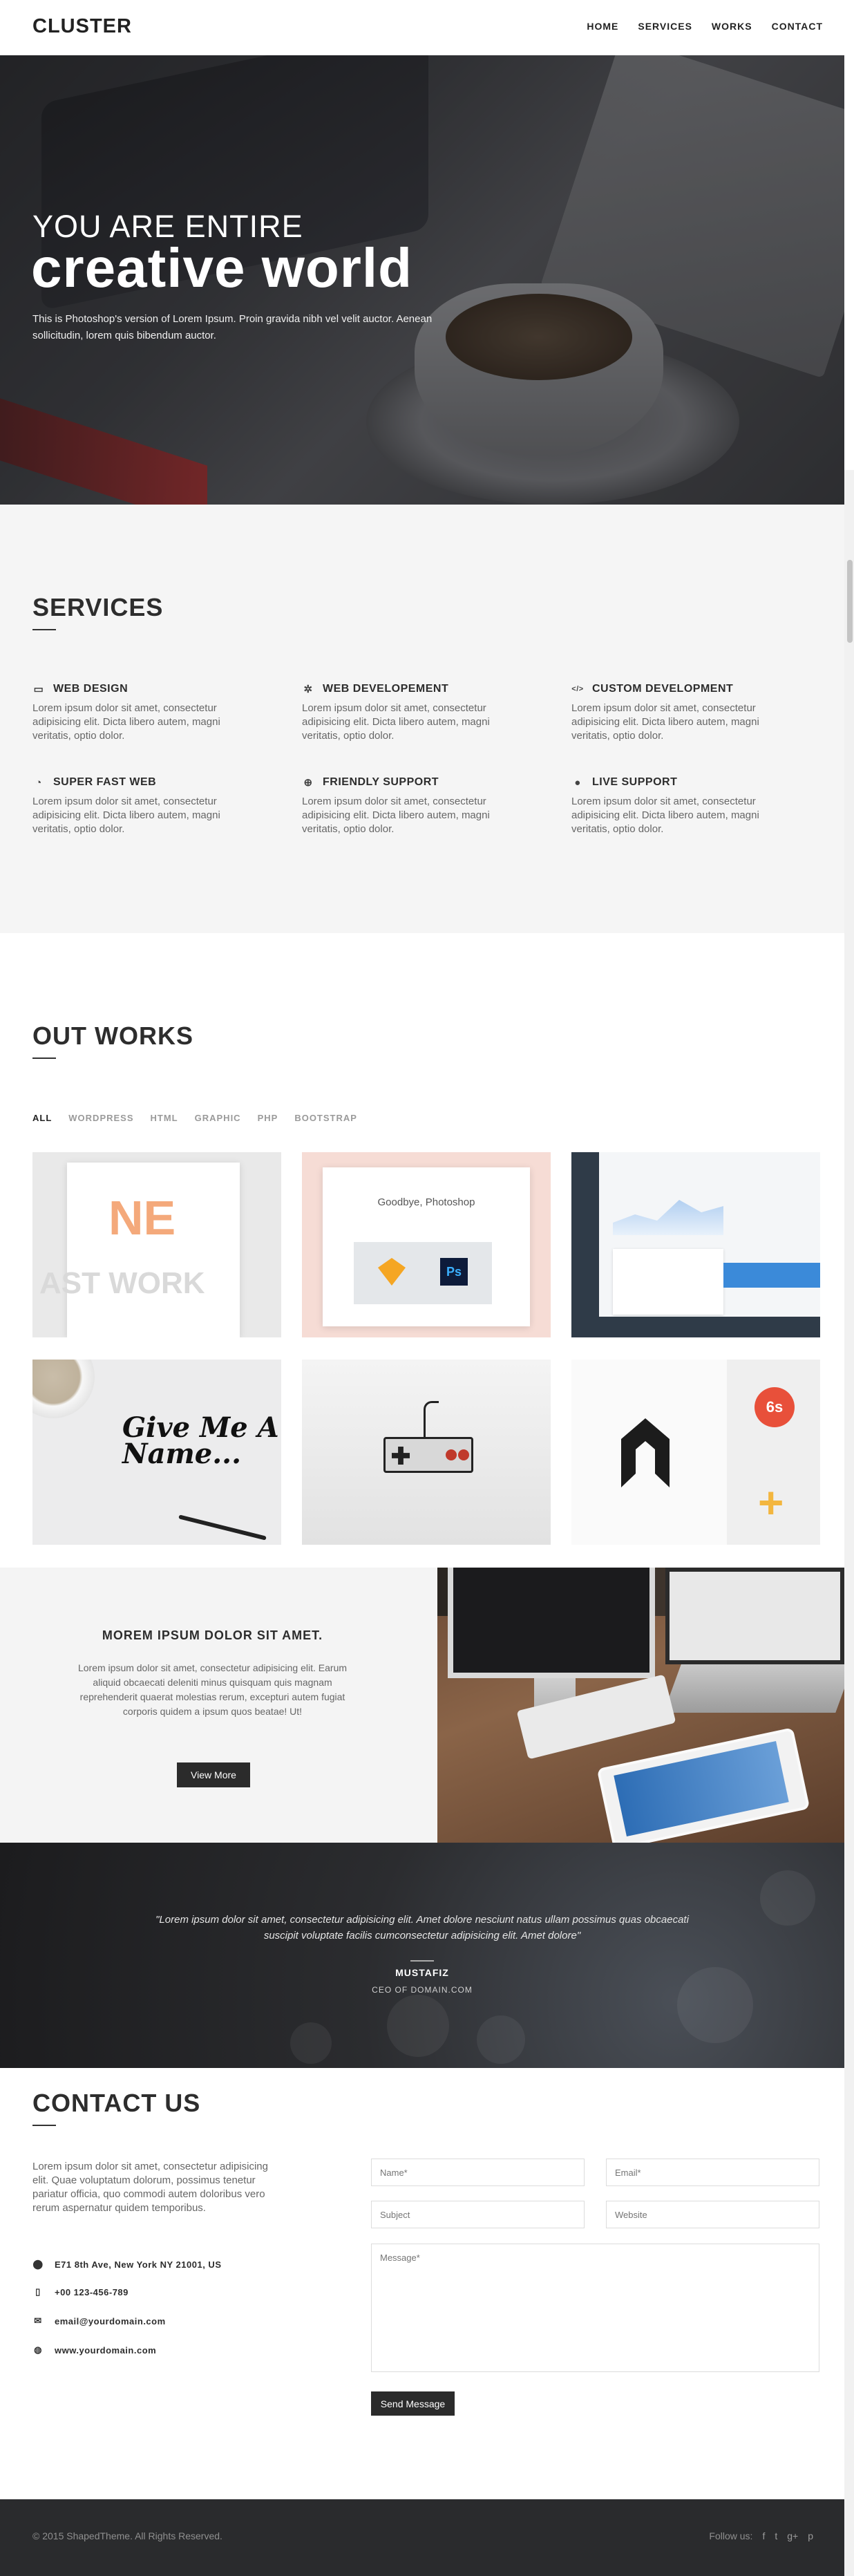 The image size is (854, 2576). I want to click on view-more-button: View More, so click(213, 1774).